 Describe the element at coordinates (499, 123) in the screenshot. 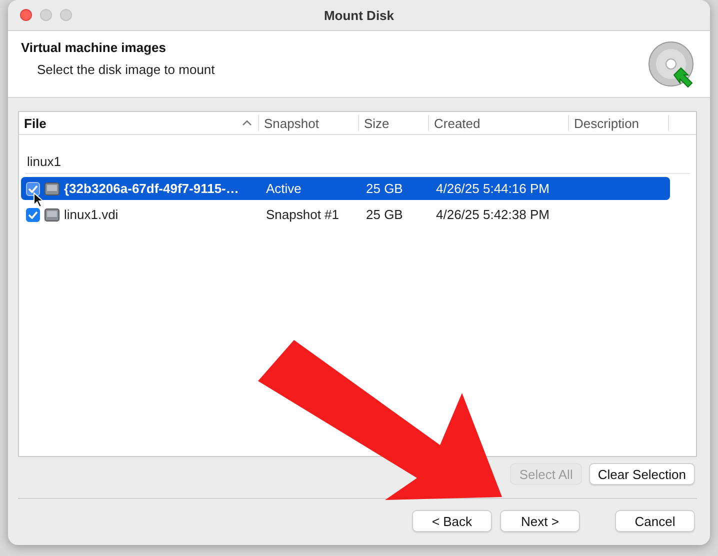

I see `column-header: Created` at that location.